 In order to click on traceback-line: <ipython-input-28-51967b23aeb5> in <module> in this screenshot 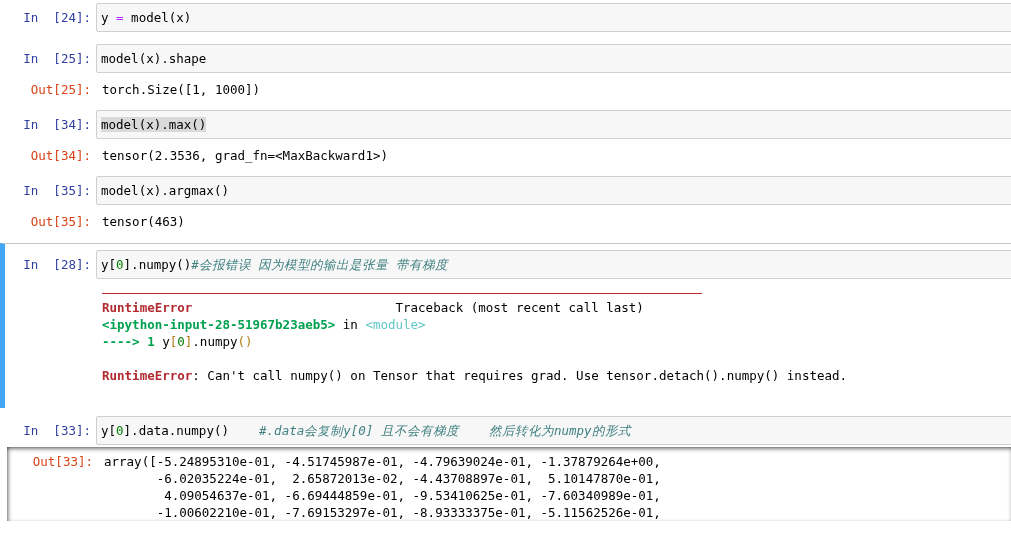, I will do `click(264, 324)`.